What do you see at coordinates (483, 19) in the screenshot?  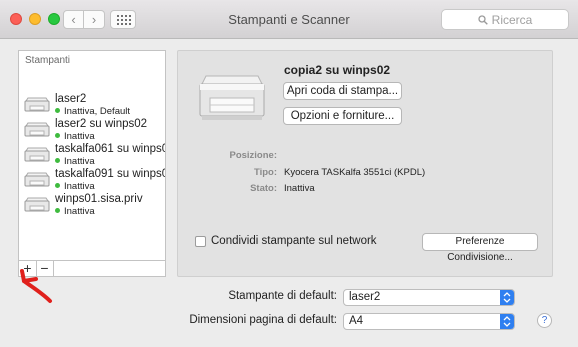 I see `search-icon` at bounding box center [483, 19].